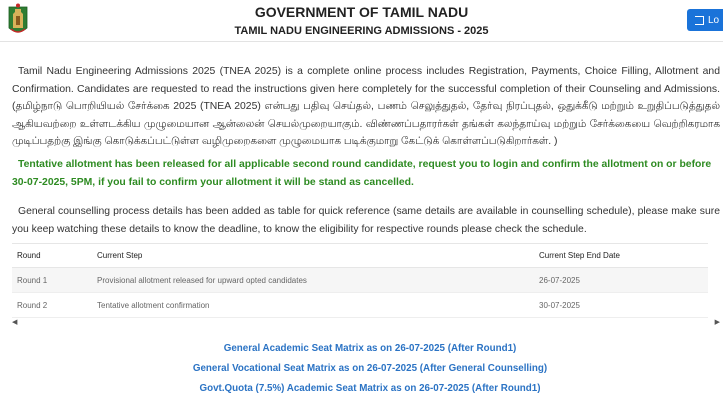  Describe the element at coordinates (621, 280) in the screenshot. I see `end-date-cell: 26-07-2025` at that location.